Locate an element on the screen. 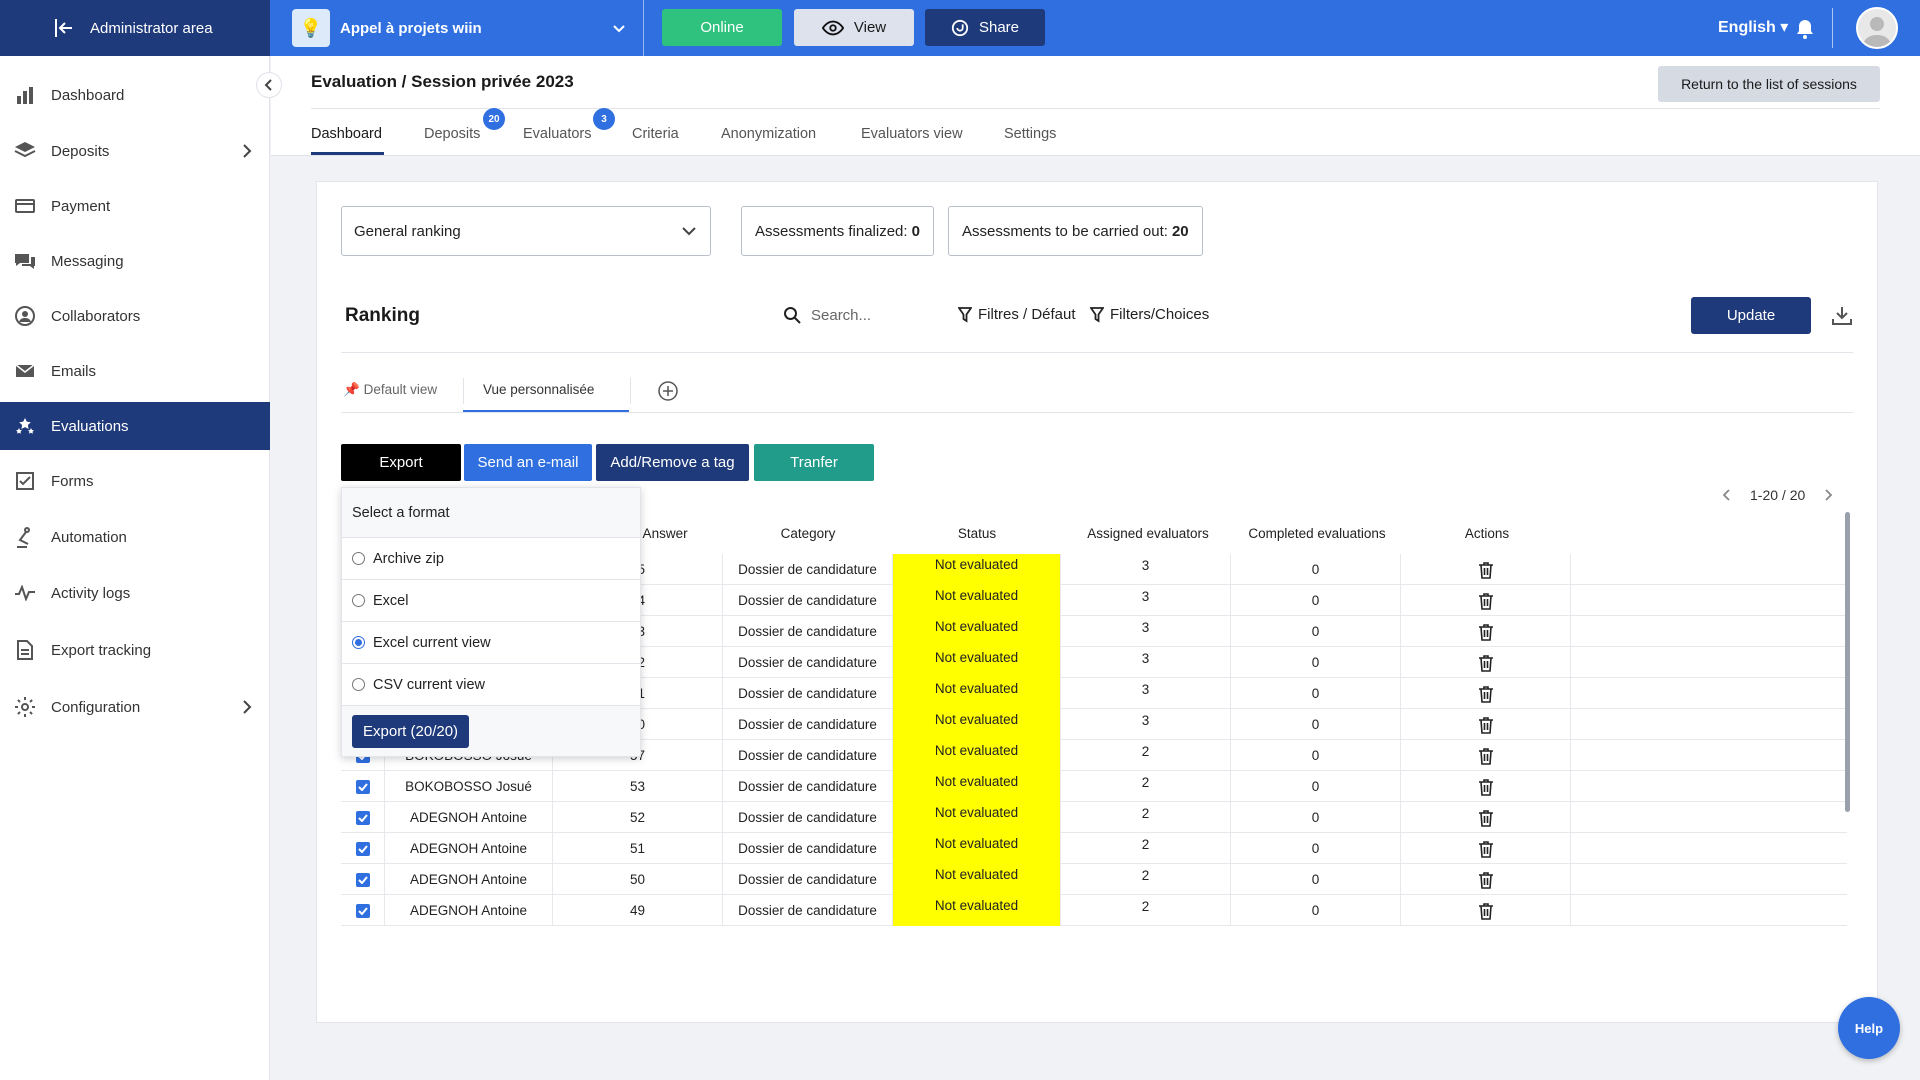 The width and height of the screenshot is (1920, 1080). format-option-excel-current-view: Excel current view is located at coordinates (491, 643).